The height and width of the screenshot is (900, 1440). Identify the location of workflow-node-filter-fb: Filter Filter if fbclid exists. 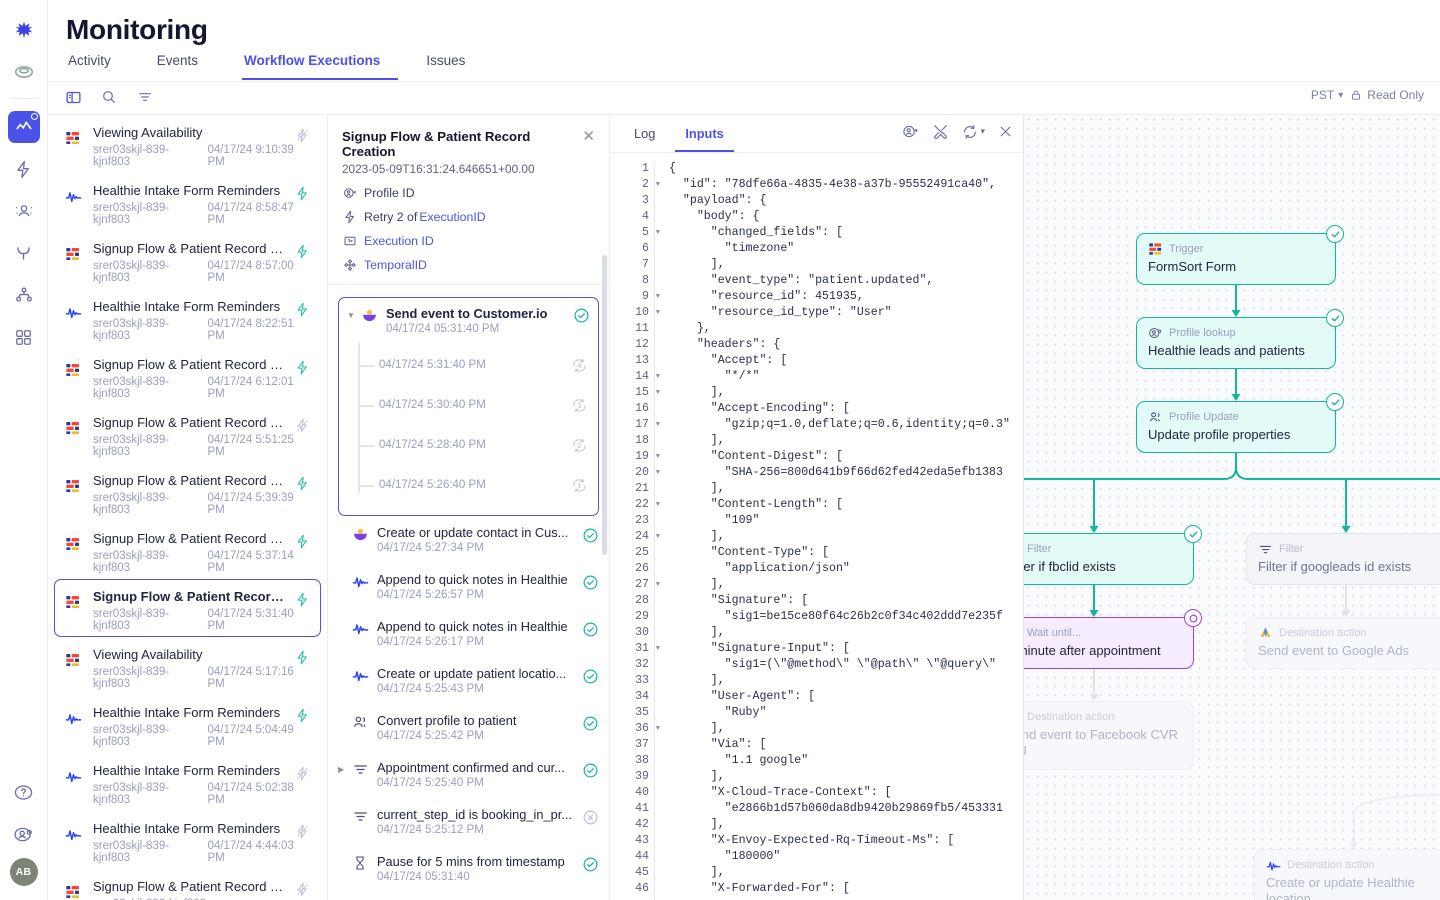
(1113, 555).